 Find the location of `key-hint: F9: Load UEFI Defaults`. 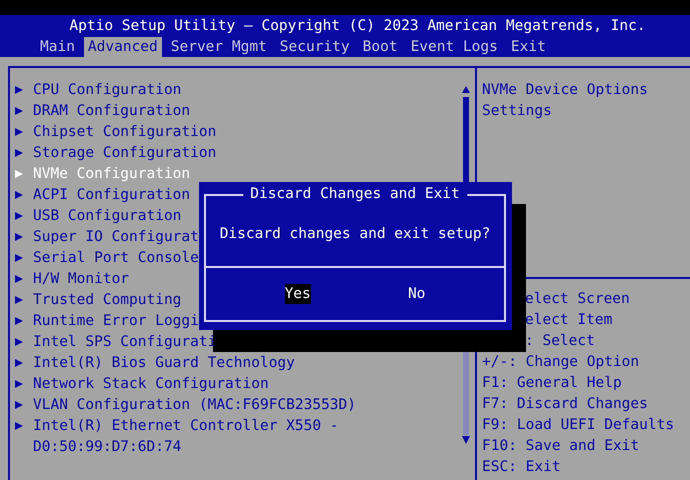

key-hint: F9: Load UEFI Defaults is located at coordinates (578, 425).